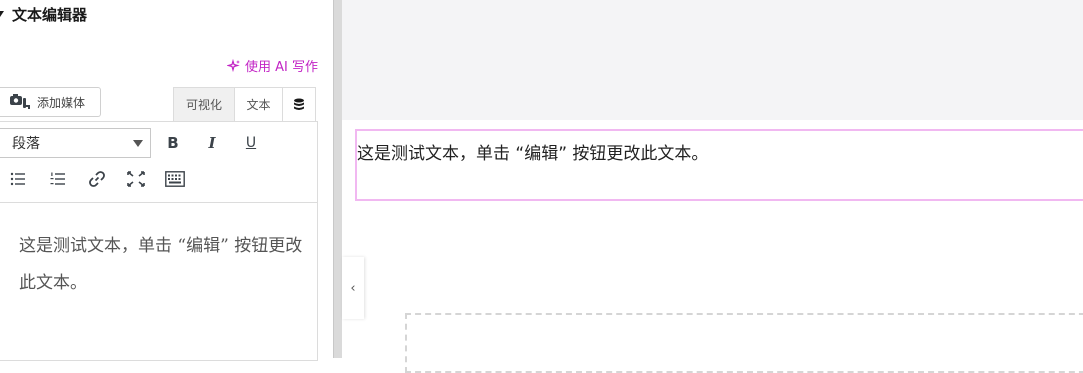 Image resolution: width=1083 pixels, height=373 pixels. Describe the element at coordinates (533, 154) in the screenshot. I see `preview-text: 这是测试文本，单击 “编辑” 按钮更改此文本。` at that location.